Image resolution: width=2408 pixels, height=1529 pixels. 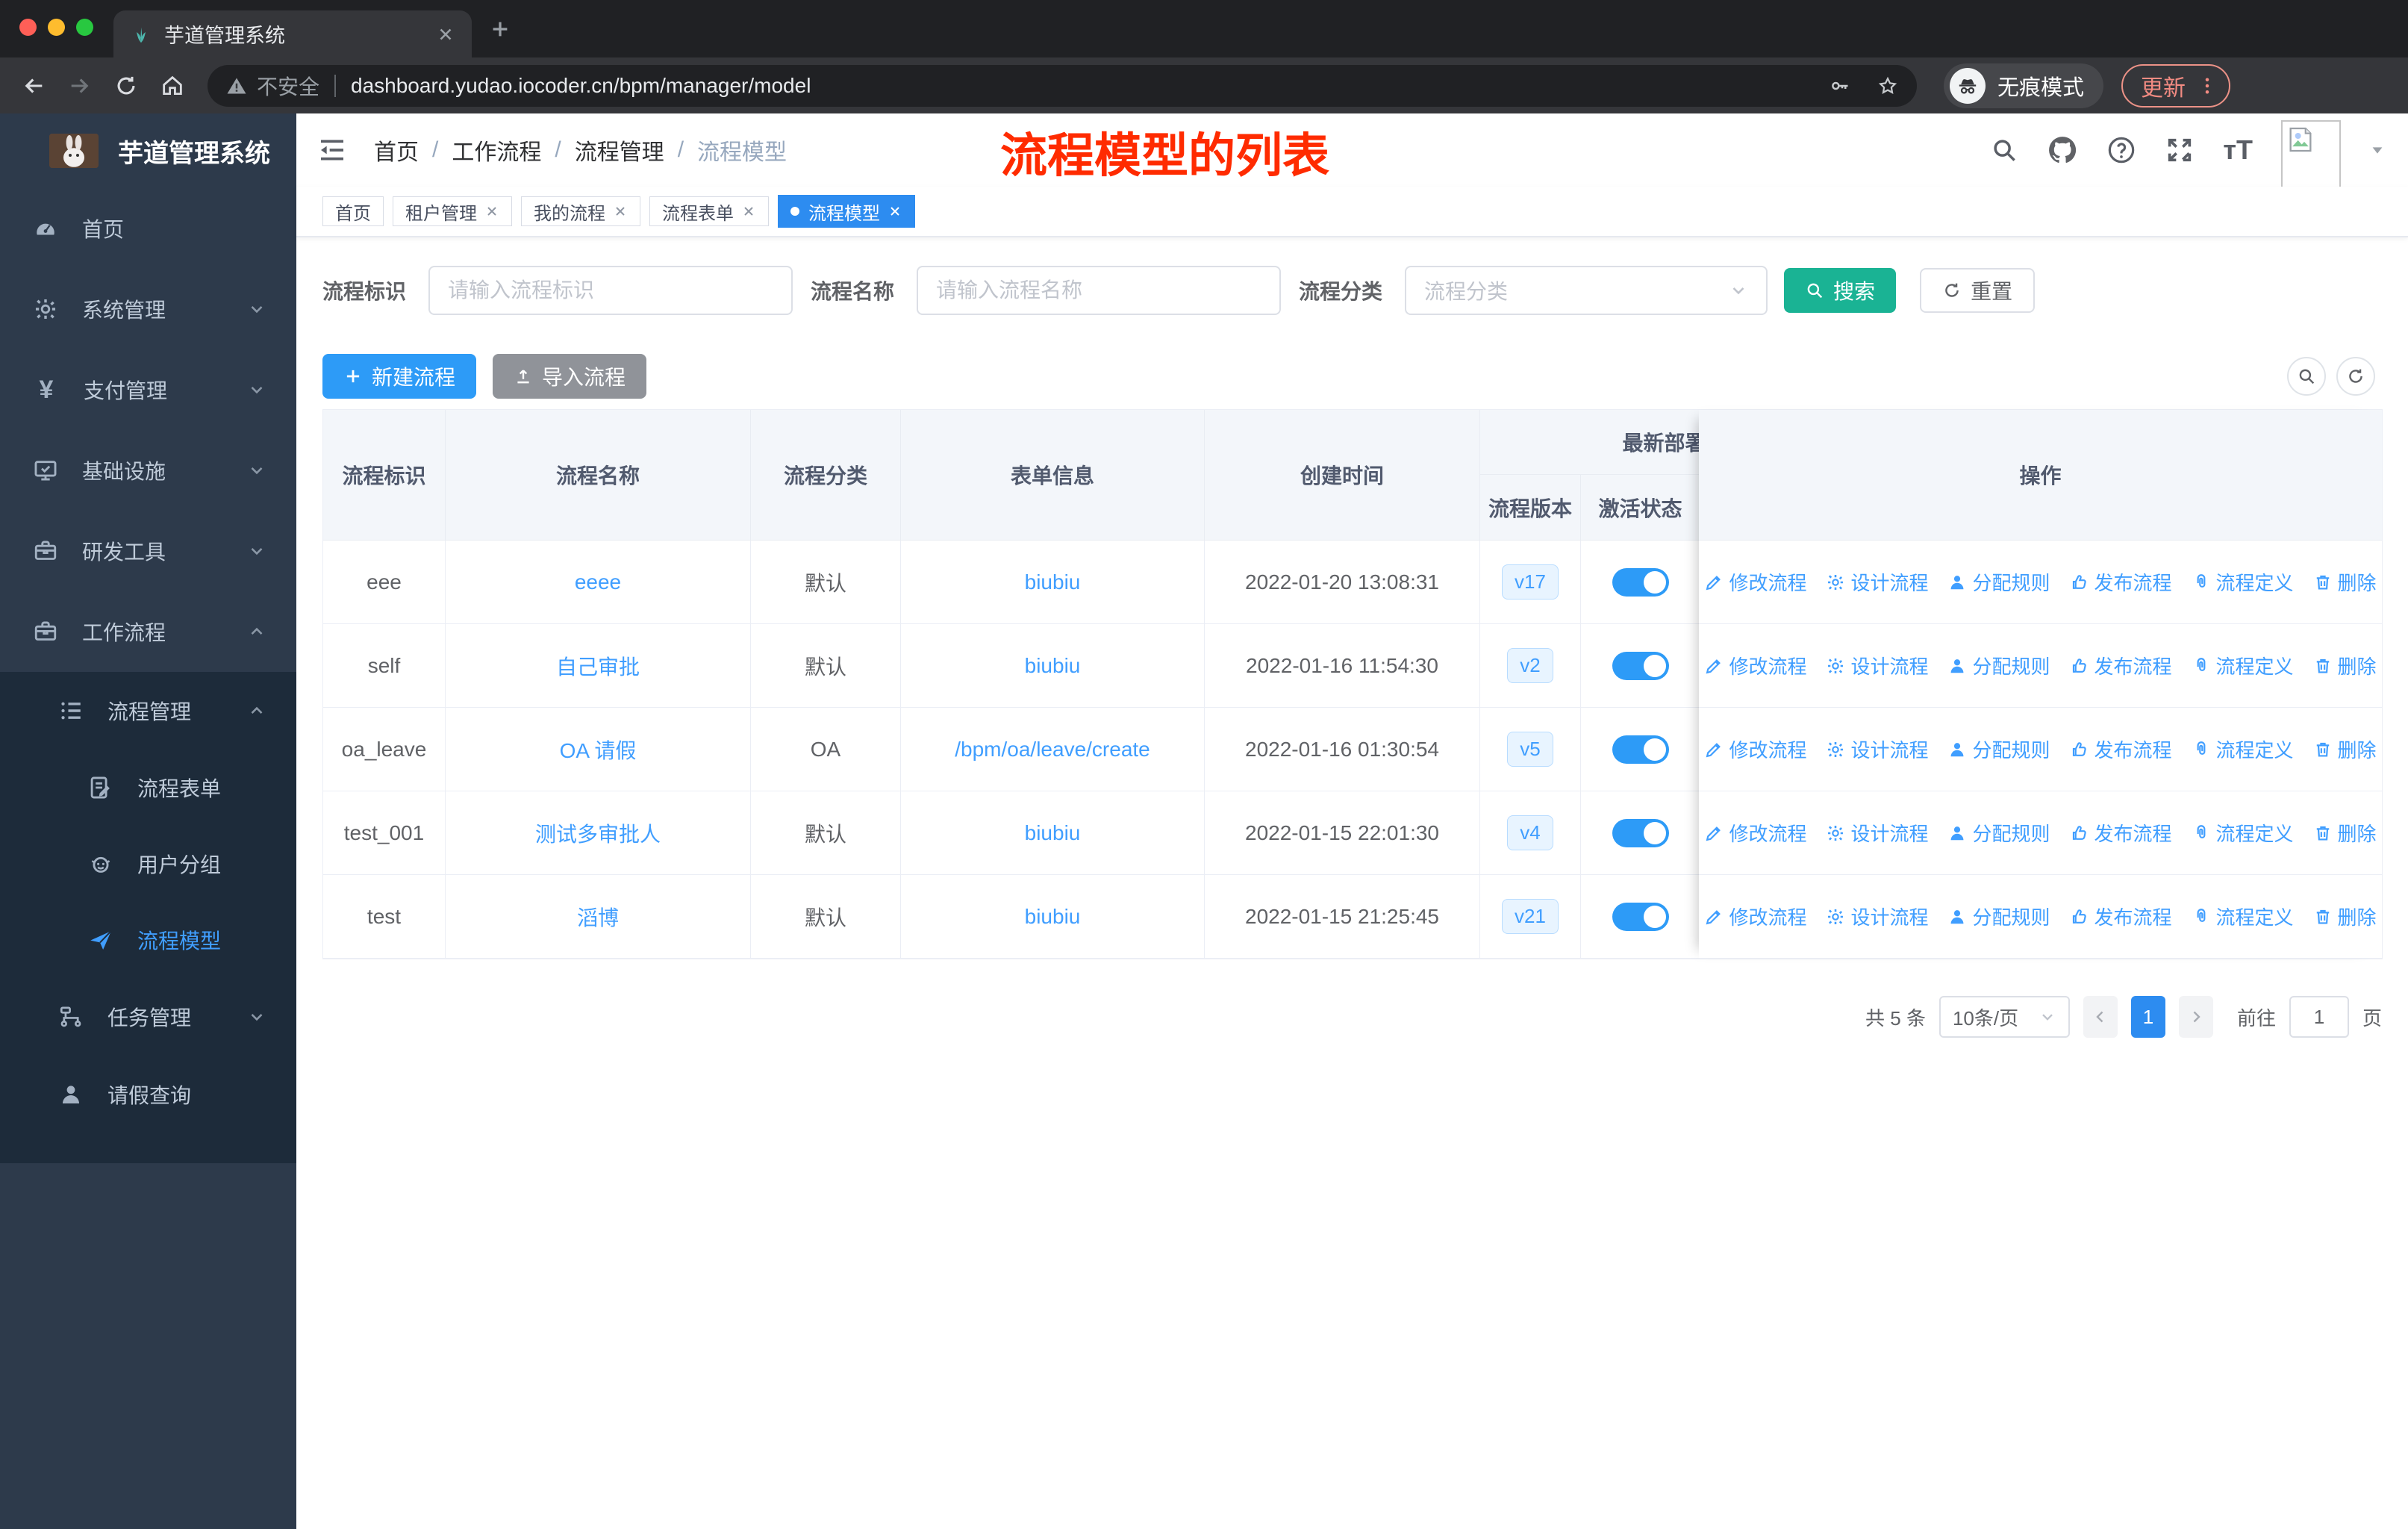 I want to click on filter-category-select: 流程分类, so click(x=1586, y=291).